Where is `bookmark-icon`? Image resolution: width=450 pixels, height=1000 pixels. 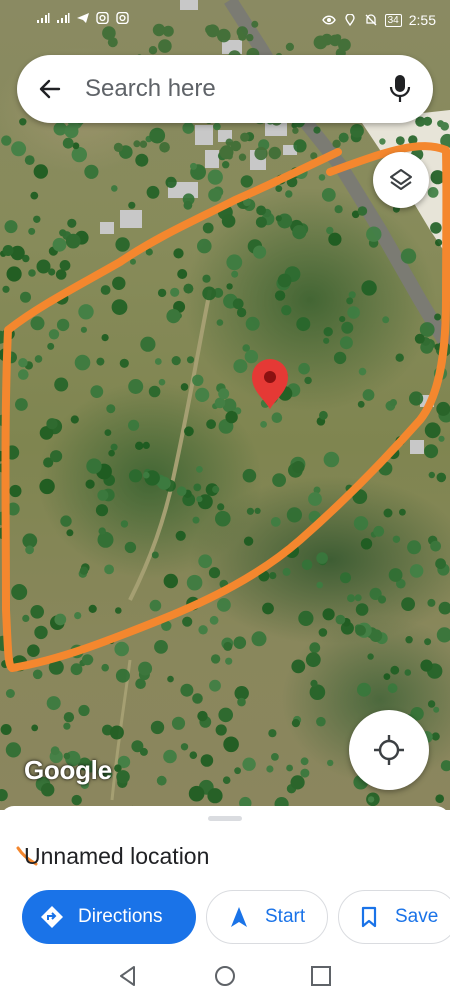 bookmark-icon is located at coordinates (369, 917).